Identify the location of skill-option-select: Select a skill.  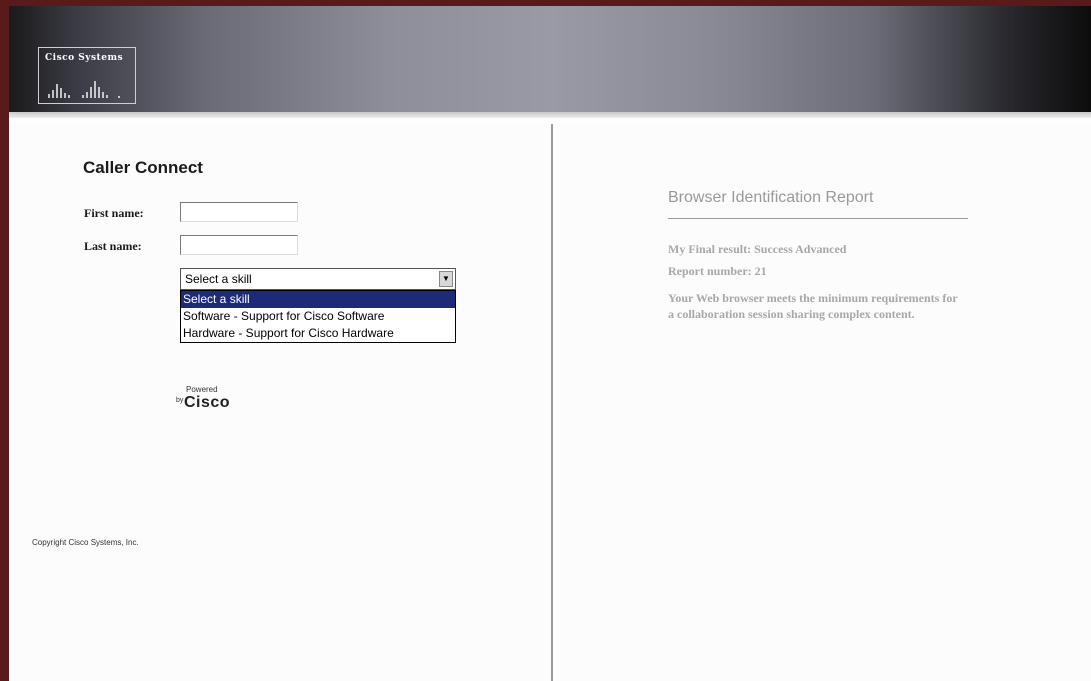
(318, 299).